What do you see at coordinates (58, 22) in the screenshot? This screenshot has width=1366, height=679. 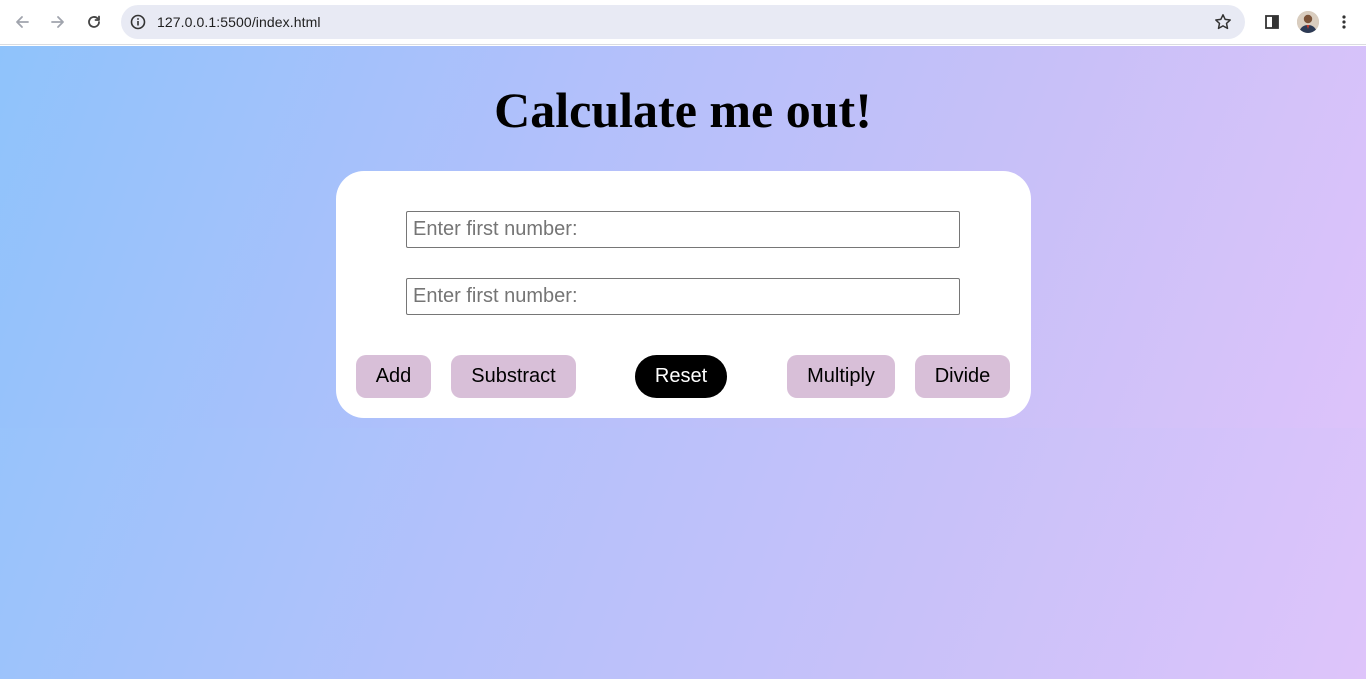 I see `forward-arrow-icon` at bounding box center [58, 22].